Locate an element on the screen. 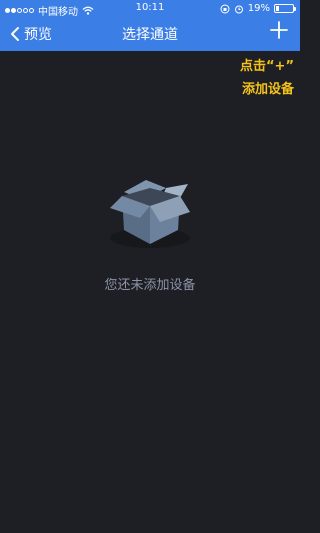 Image resolution: width=320 pixels, height=533 pixels. page-title: 选择通道 is located at coordinates (150, 35).